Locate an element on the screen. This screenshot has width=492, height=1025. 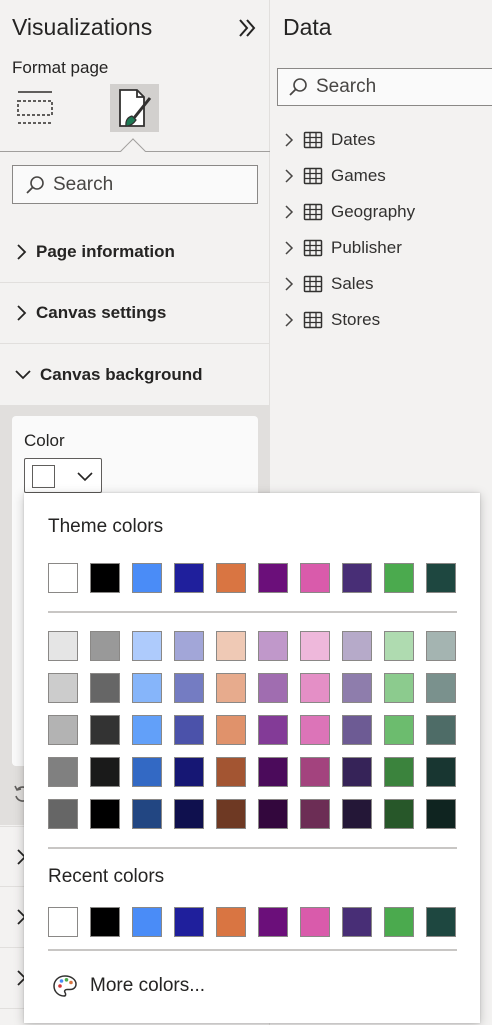
data-search-input: Search is located at coordinates (384, 87).